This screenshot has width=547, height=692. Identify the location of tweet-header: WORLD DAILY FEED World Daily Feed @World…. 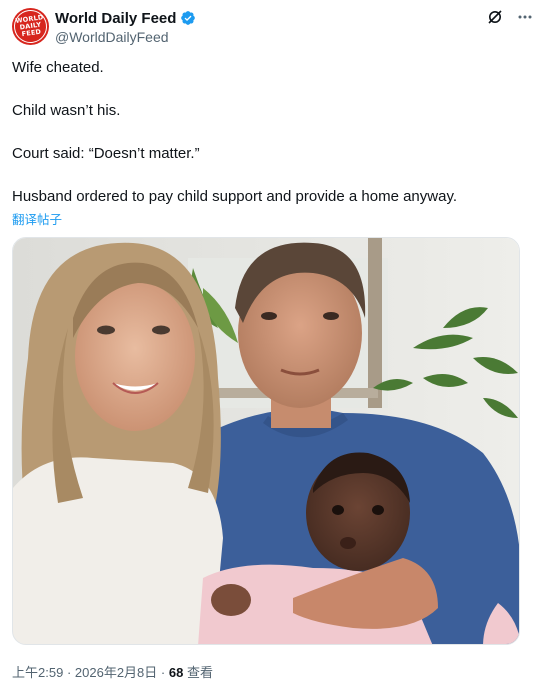
(273, 28).